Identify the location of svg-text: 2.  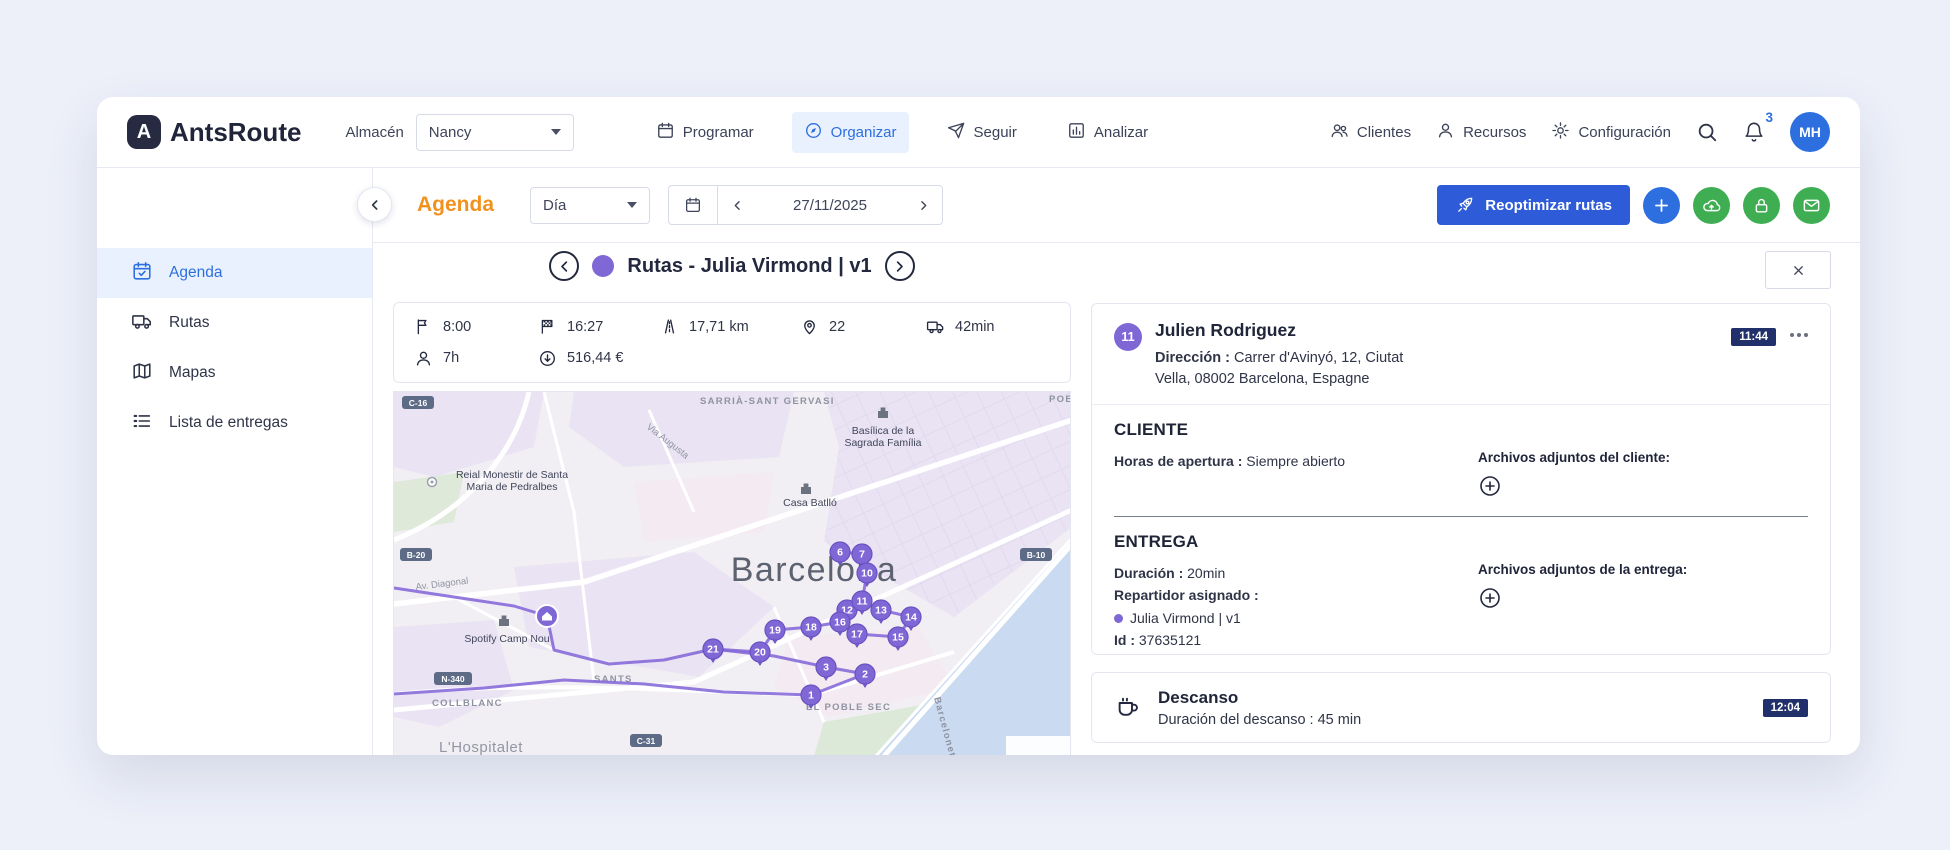
(865, 675).